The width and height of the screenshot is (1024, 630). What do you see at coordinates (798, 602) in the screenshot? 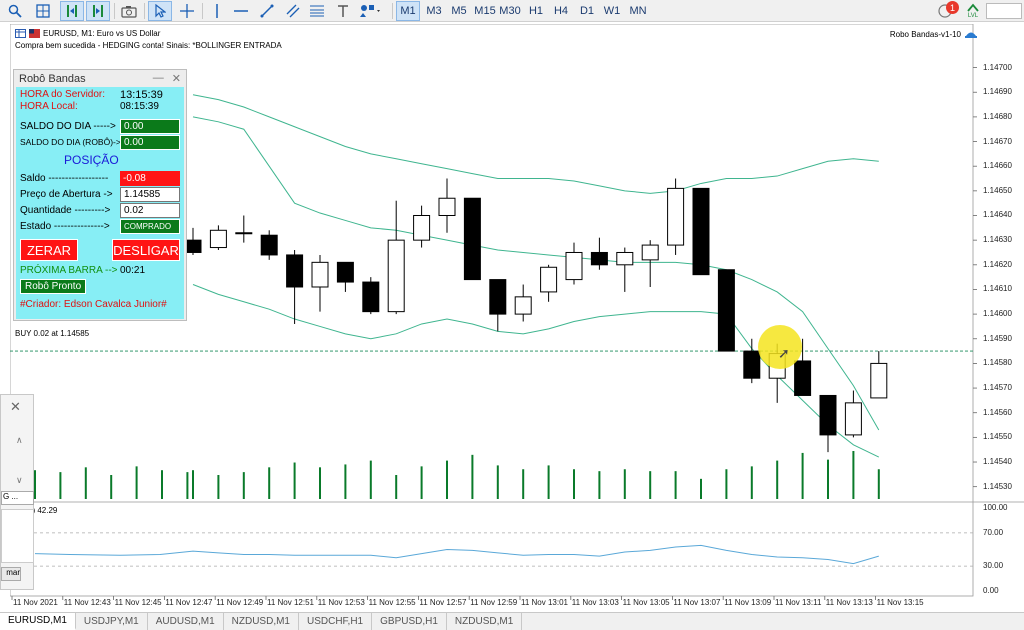
I see `time-tick-label: 11 Nov 13:11` at bounding box center [798, 602].